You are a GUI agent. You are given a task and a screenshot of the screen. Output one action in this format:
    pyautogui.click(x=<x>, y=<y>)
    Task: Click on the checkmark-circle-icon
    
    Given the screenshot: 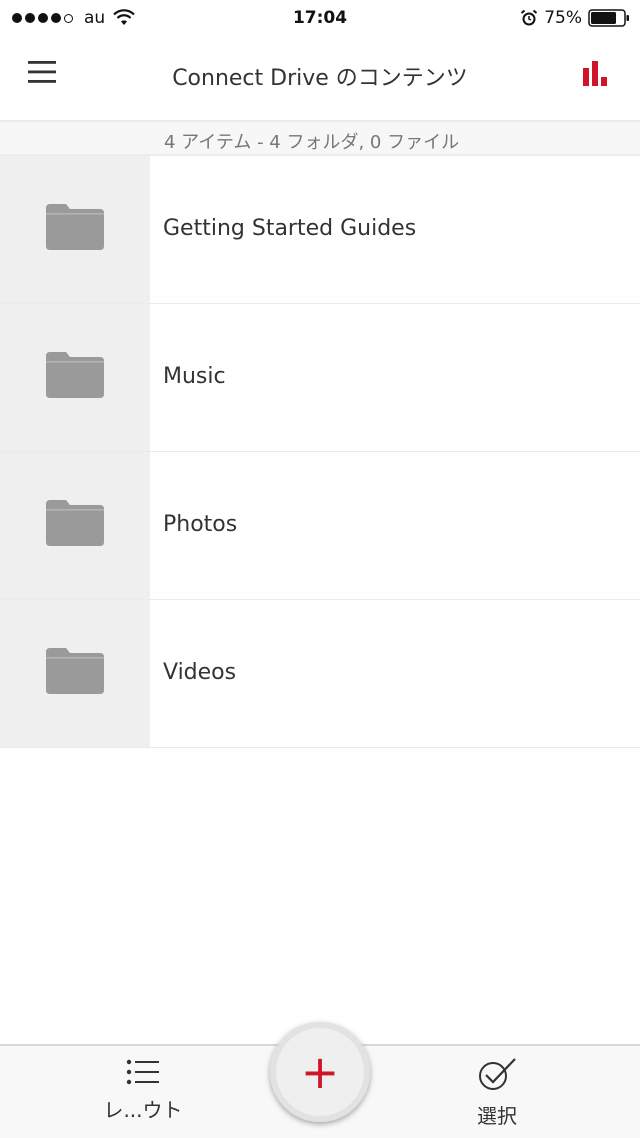 What is the action you would take?
    pyautogui.click(x=497, y=1074)
    